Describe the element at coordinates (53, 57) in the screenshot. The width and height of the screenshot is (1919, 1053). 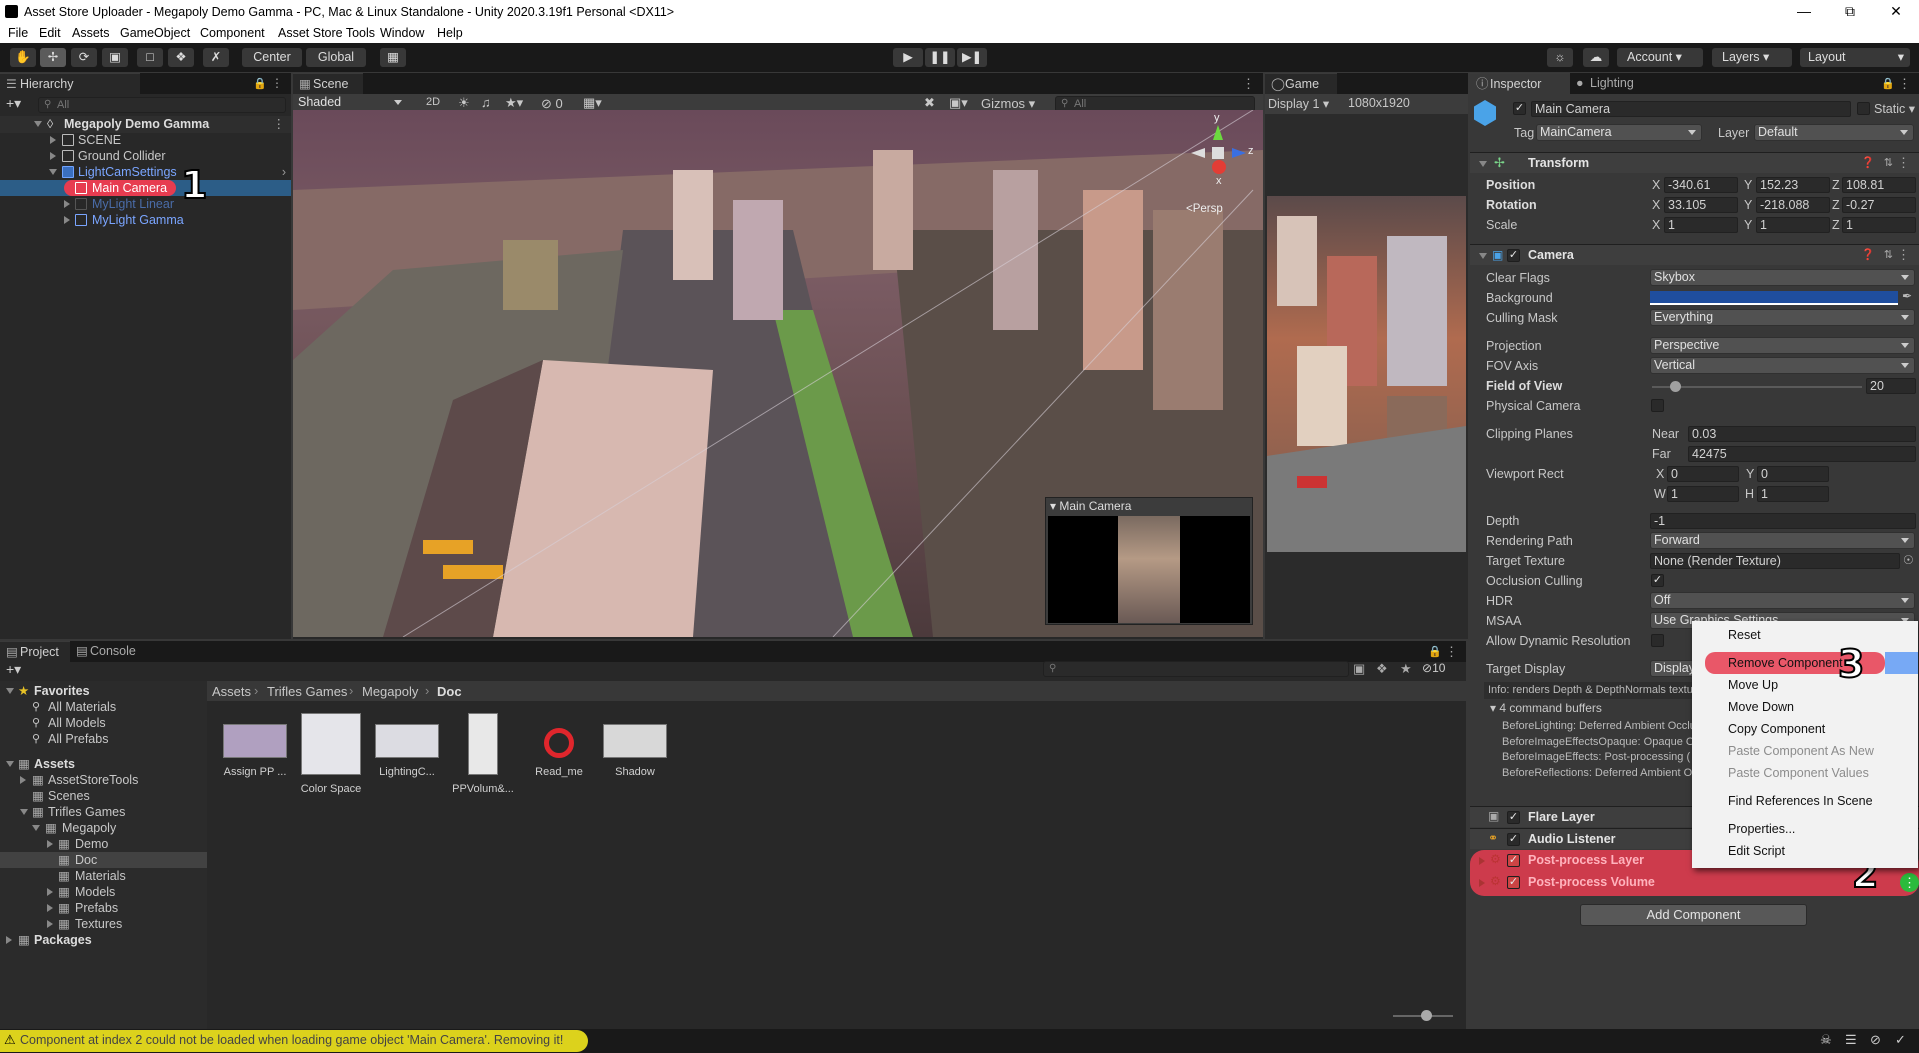
I see `move-tool-icon: ✢` at that location.